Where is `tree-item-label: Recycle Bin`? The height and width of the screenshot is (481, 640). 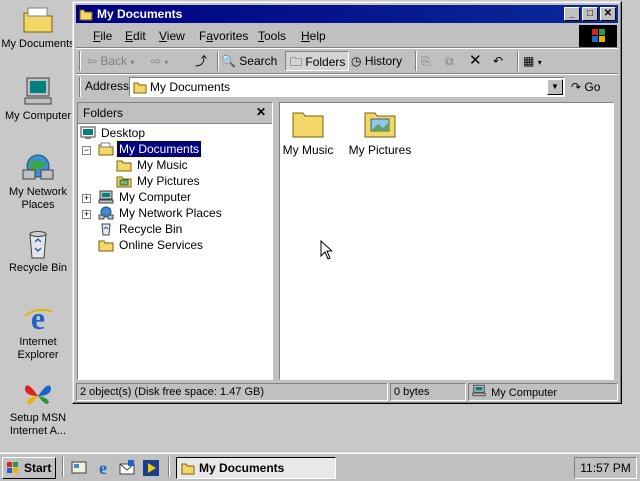
tree-item-label: Recycle Bin is located at coordinates (151, 229).